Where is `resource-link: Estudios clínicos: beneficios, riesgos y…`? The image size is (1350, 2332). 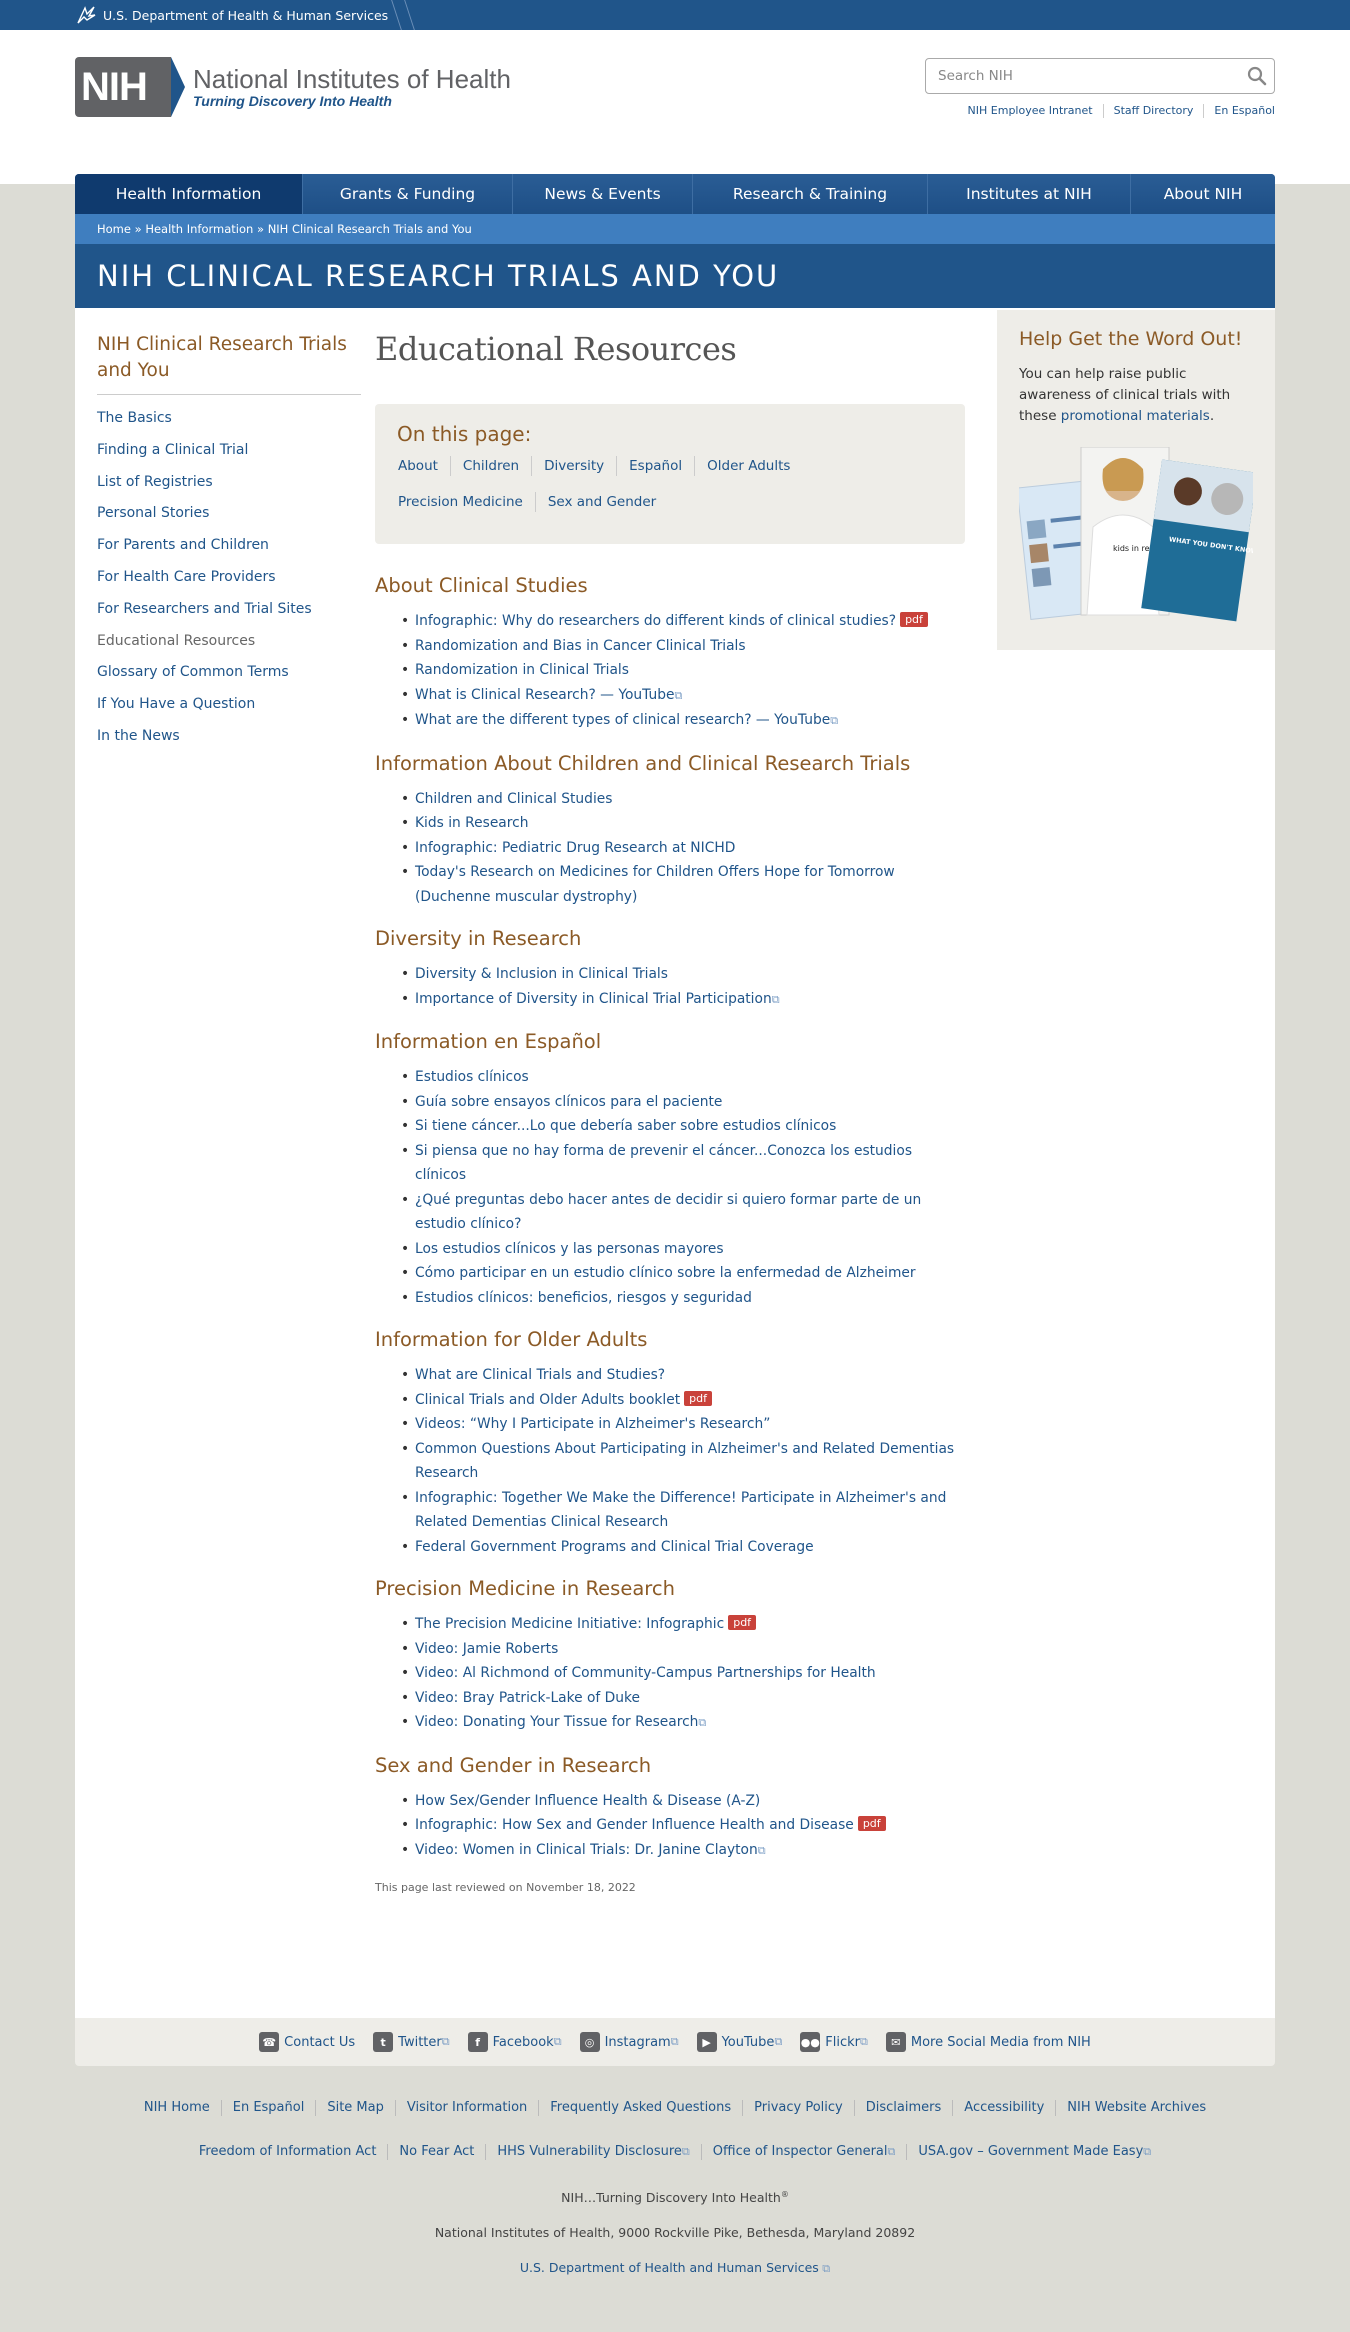 resource-link: Estudios clínicos: beneficios, riesgos y… is located at coordinates (583, 1298).